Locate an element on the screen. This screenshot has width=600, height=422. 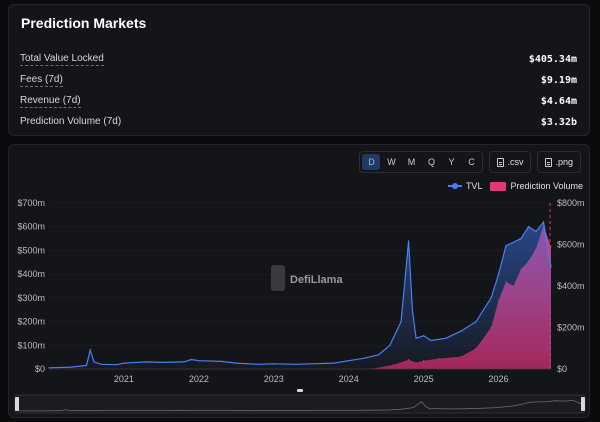
stat-label: Revenue (7d) is located at coordinates (50, 101).